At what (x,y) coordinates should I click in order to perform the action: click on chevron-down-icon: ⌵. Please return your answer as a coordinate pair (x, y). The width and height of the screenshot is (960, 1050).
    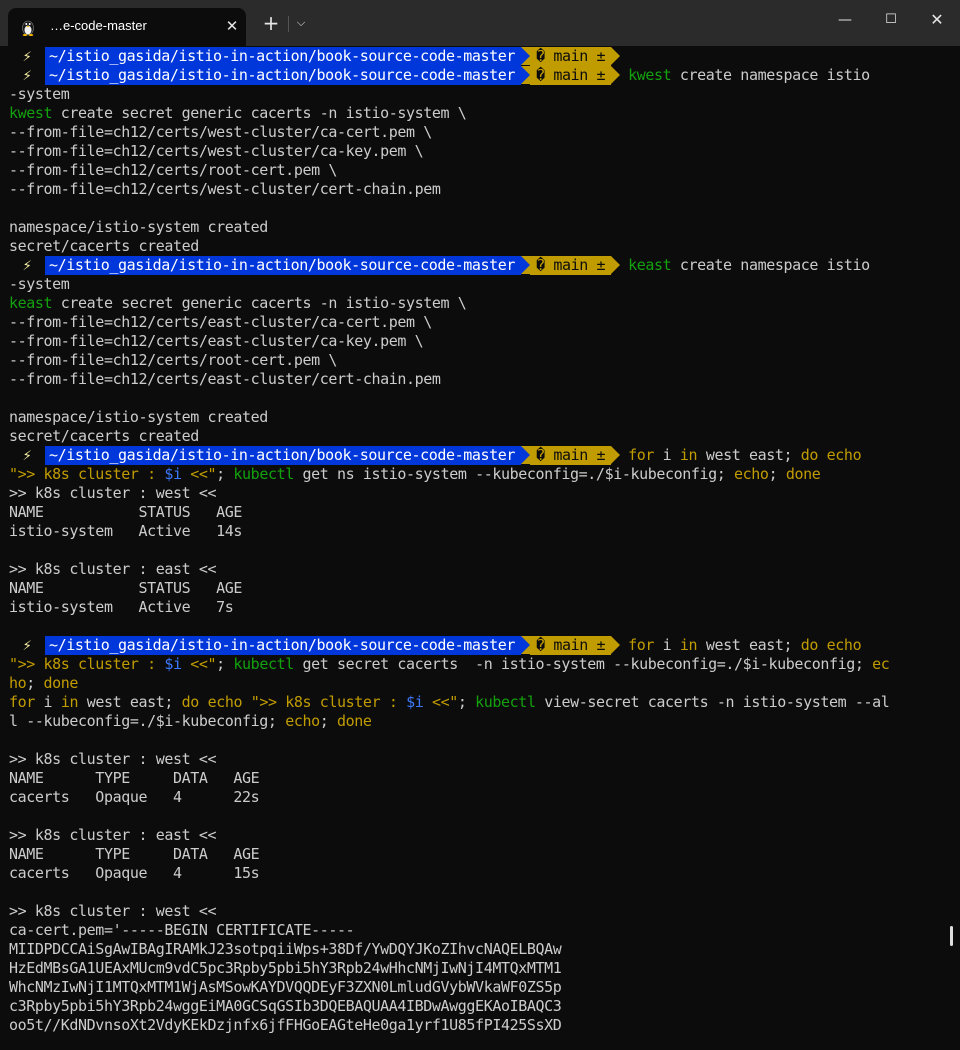
    Looking at the image, I should click on (301, 23).